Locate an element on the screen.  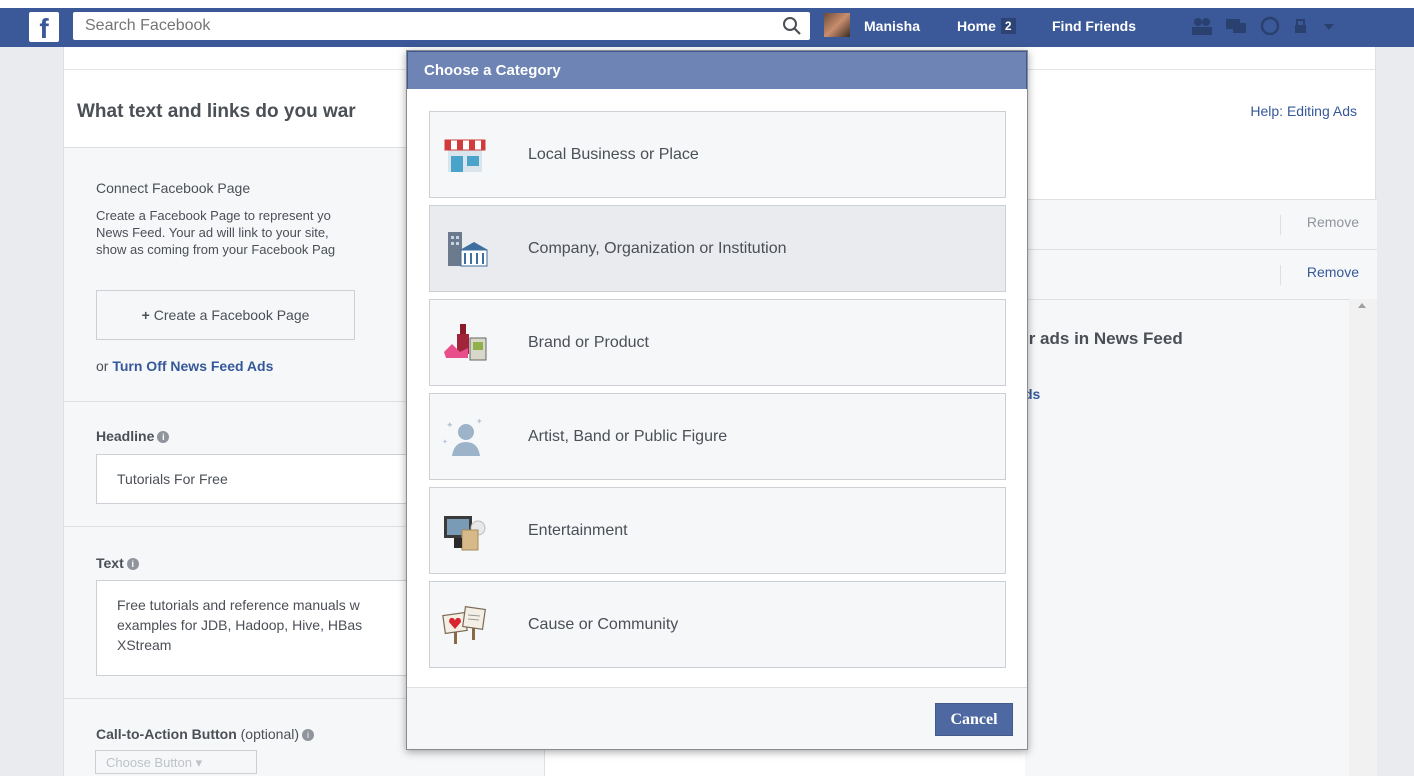
search-input is located at coordinates (413, 26).